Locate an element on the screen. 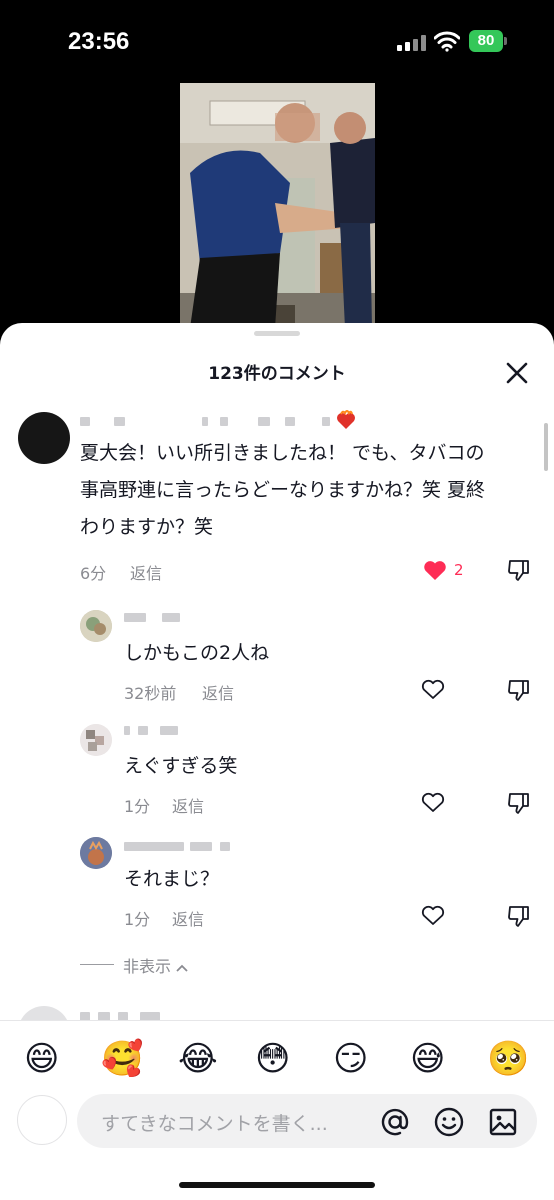  heart-filled-icon is located at coordinates (435, 570).